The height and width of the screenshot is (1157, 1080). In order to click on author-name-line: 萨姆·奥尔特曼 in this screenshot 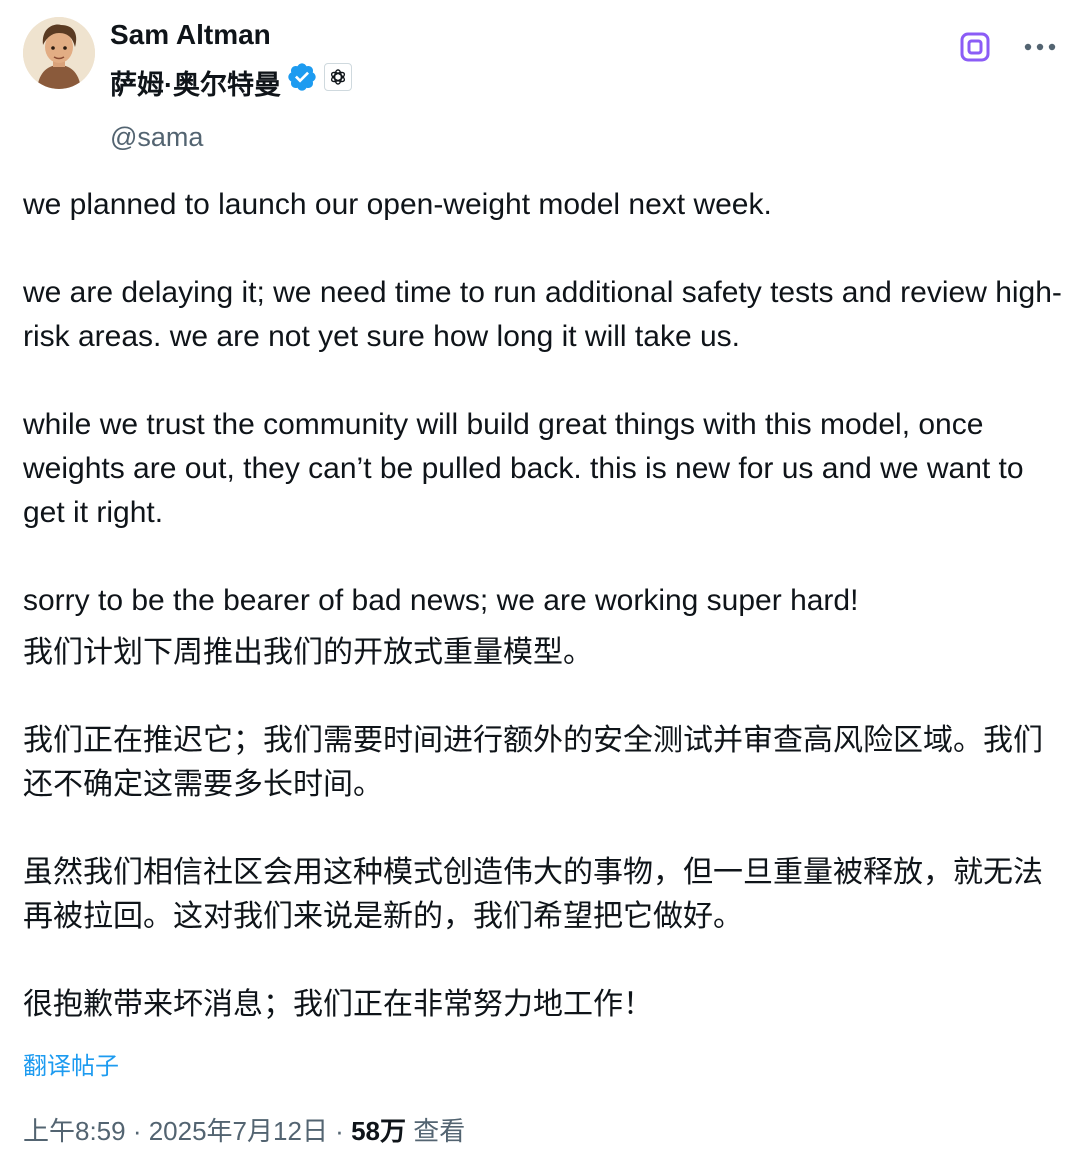, I will do `click(231, 83)`.